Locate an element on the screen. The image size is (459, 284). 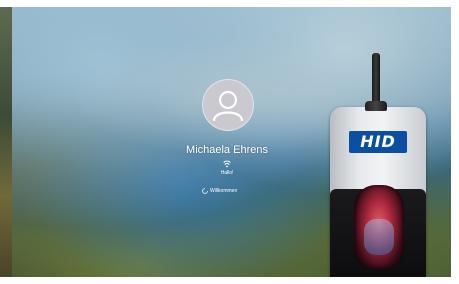
adjacent-photo-strip is located at coordinates (6, 142).